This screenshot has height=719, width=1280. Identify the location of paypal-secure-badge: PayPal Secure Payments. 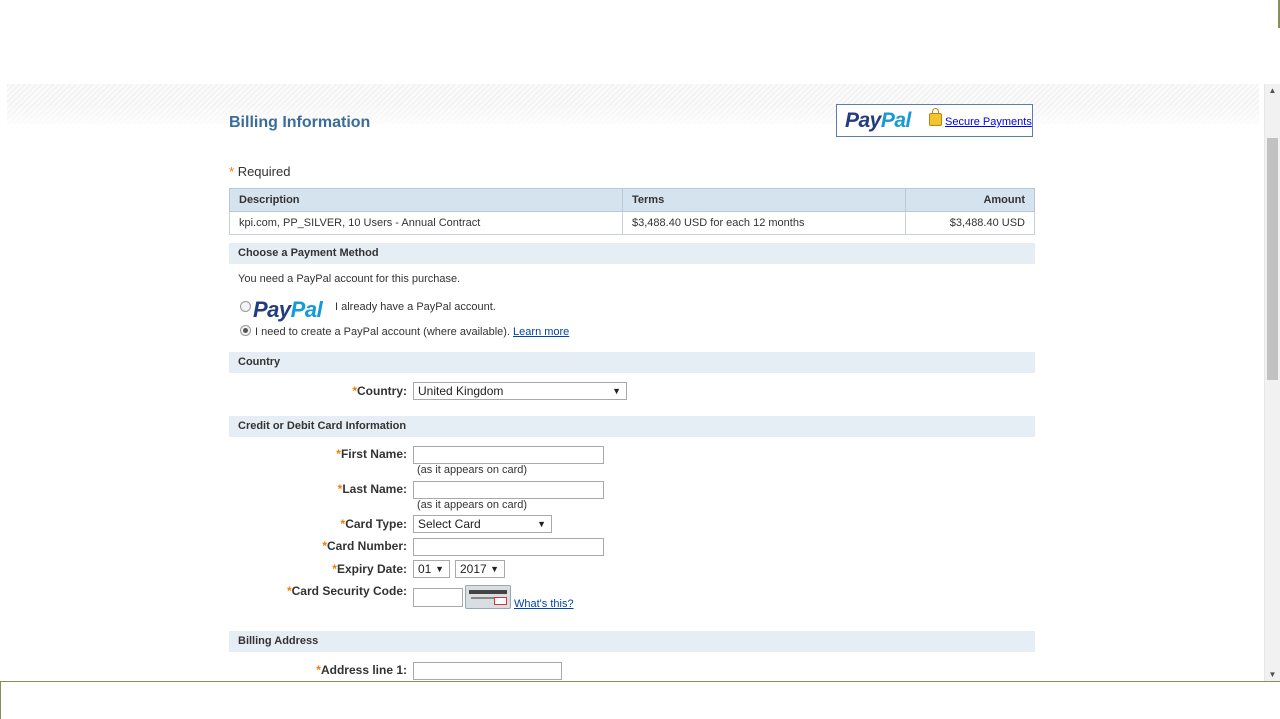
(934, 120).